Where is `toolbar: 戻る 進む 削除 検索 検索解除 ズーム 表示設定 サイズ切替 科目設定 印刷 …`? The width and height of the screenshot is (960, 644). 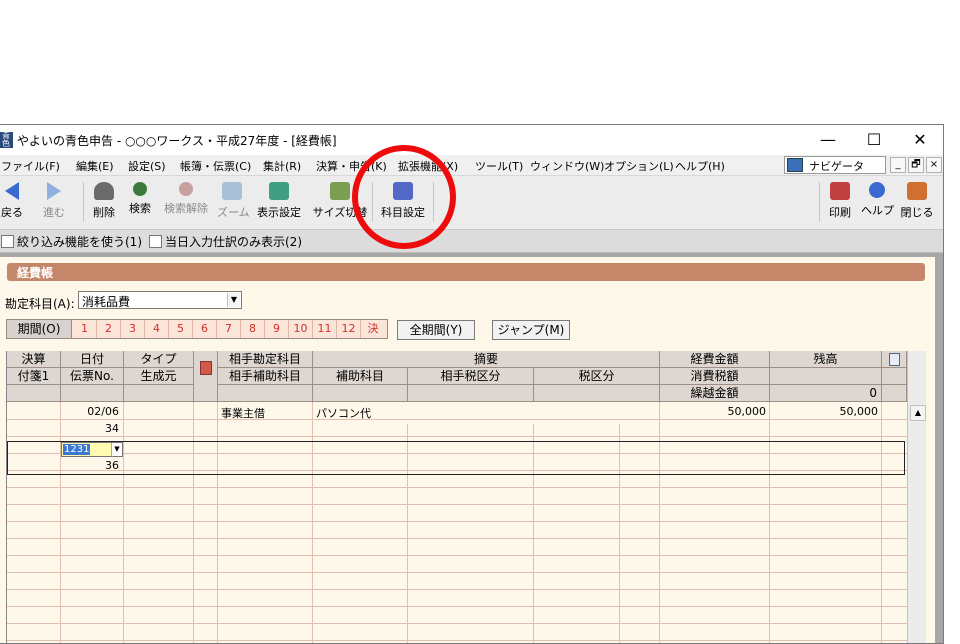
toolbar: 戻る 進む 削除 検索 検索解除 ズーム 表示設定 サイズ切替 科目設定 印刷 … is located at coordinates (471, 203).